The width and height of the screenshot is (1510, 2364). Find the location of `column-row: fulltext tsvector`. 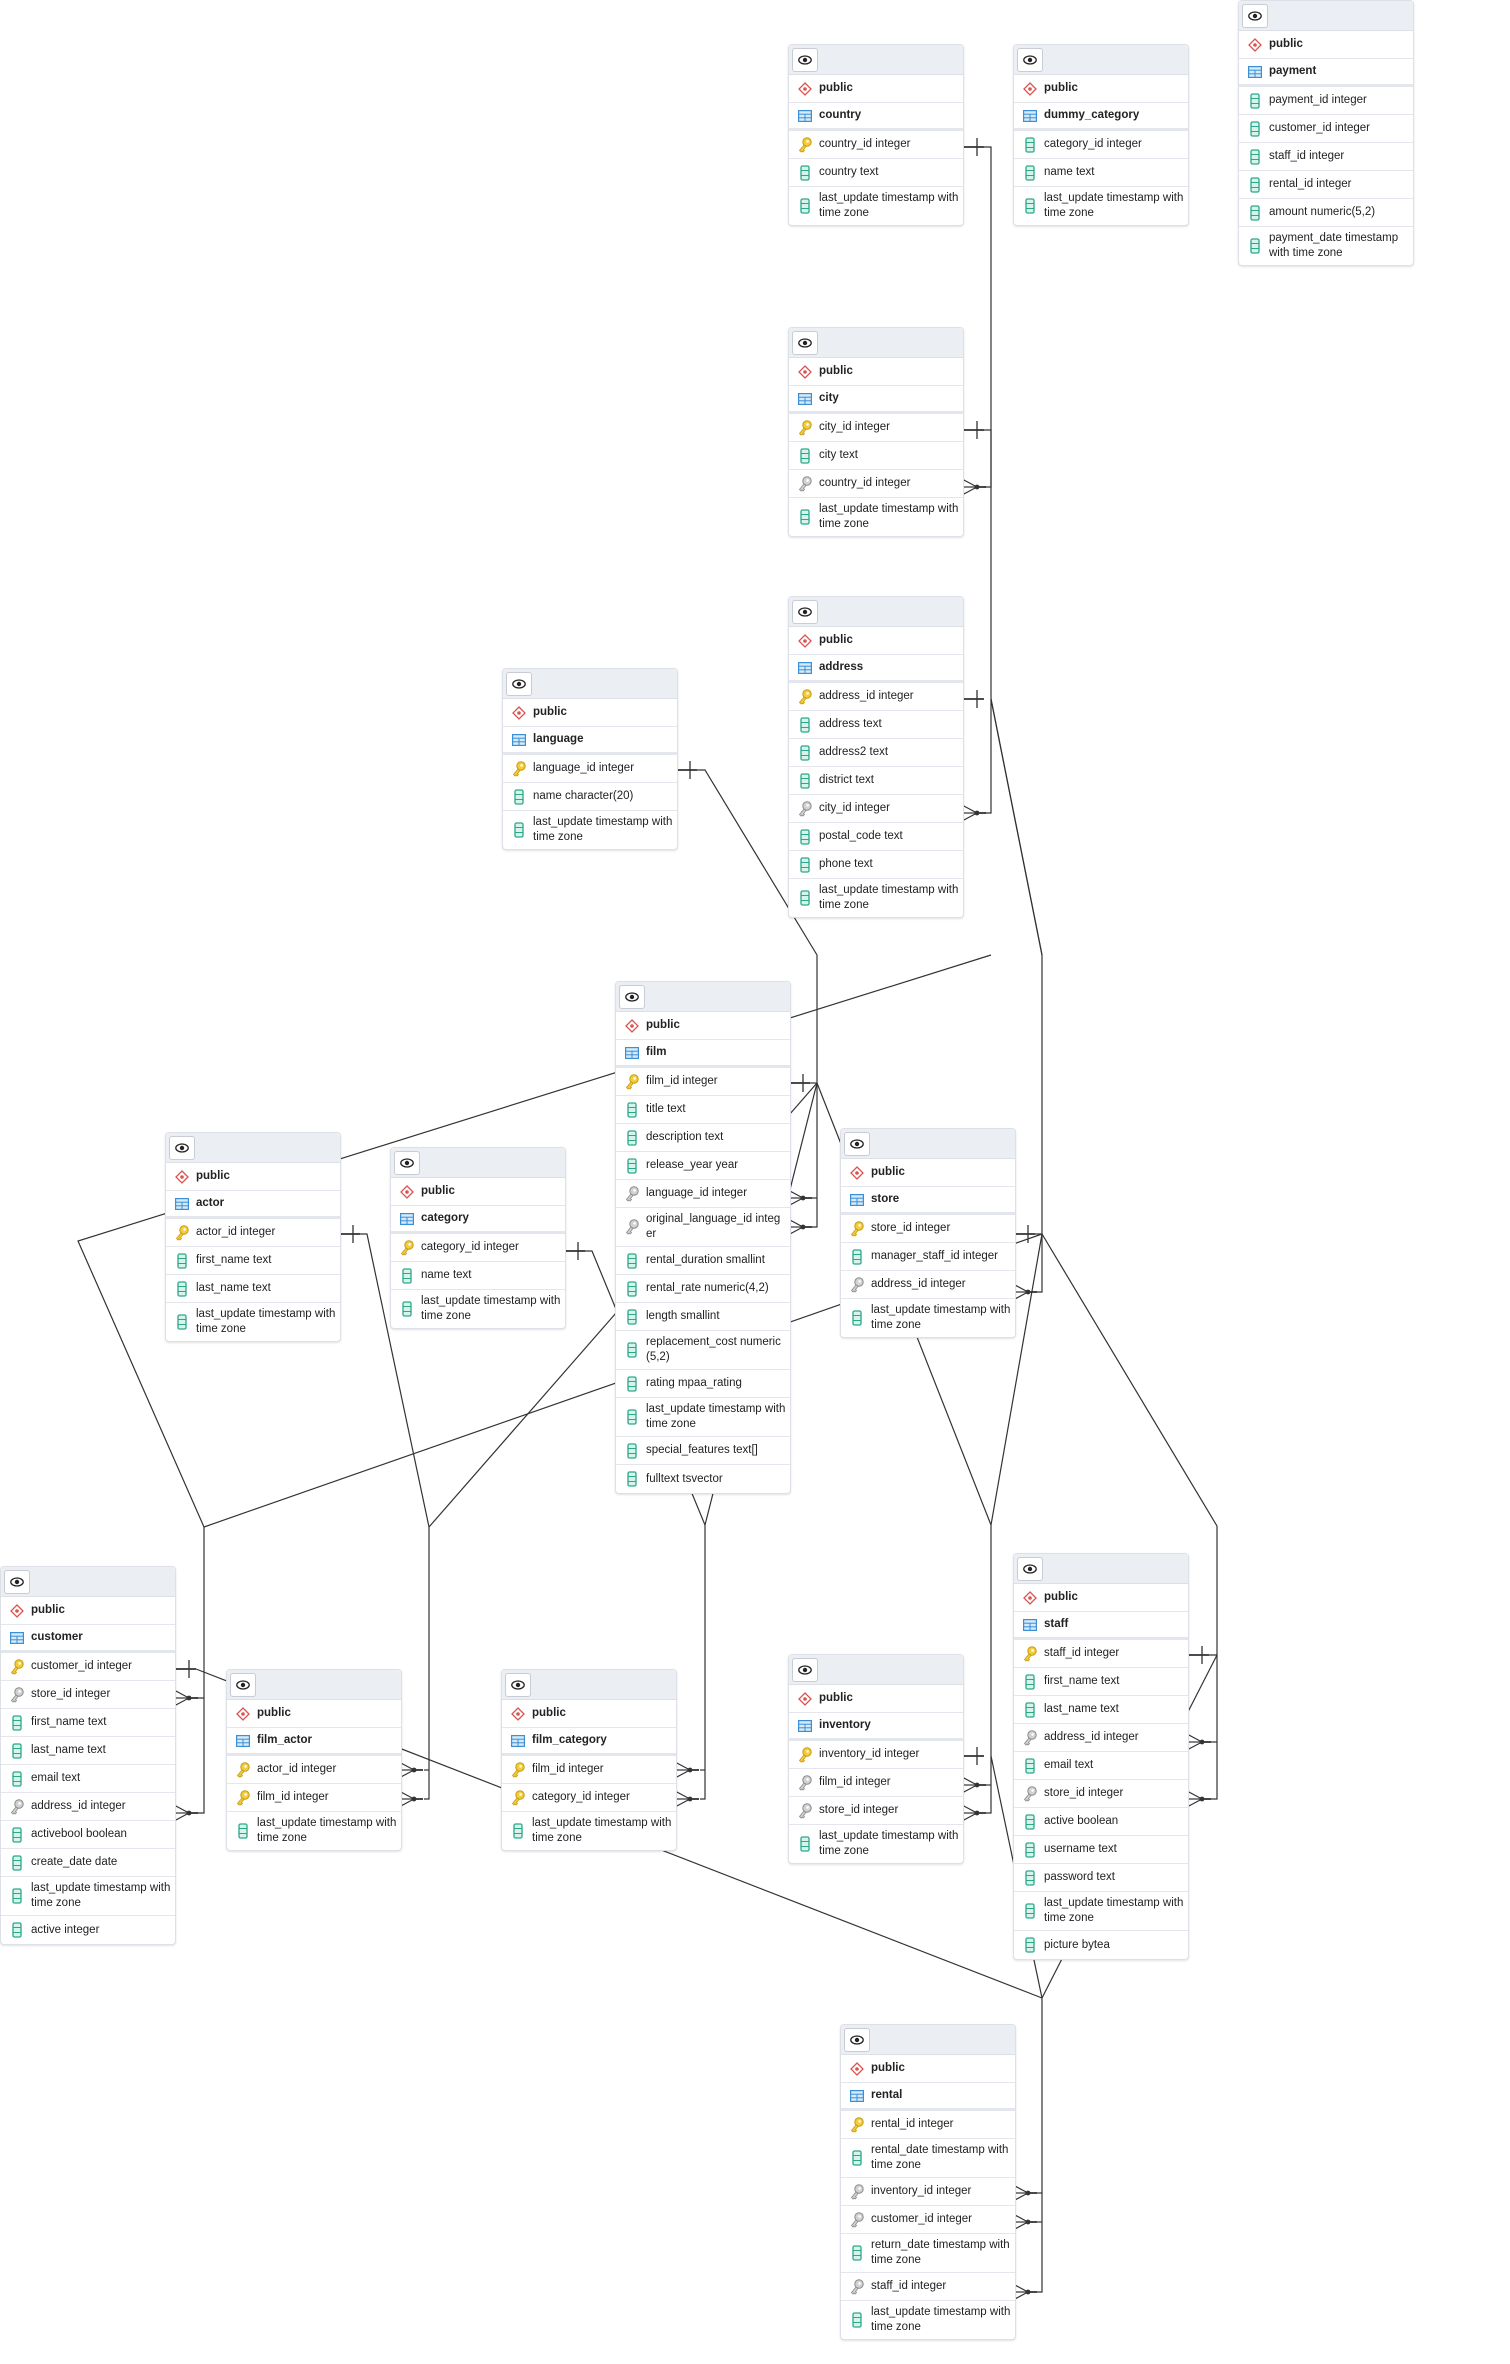

column-row: fulltext tsvector is located at coordinates (703, 1479).